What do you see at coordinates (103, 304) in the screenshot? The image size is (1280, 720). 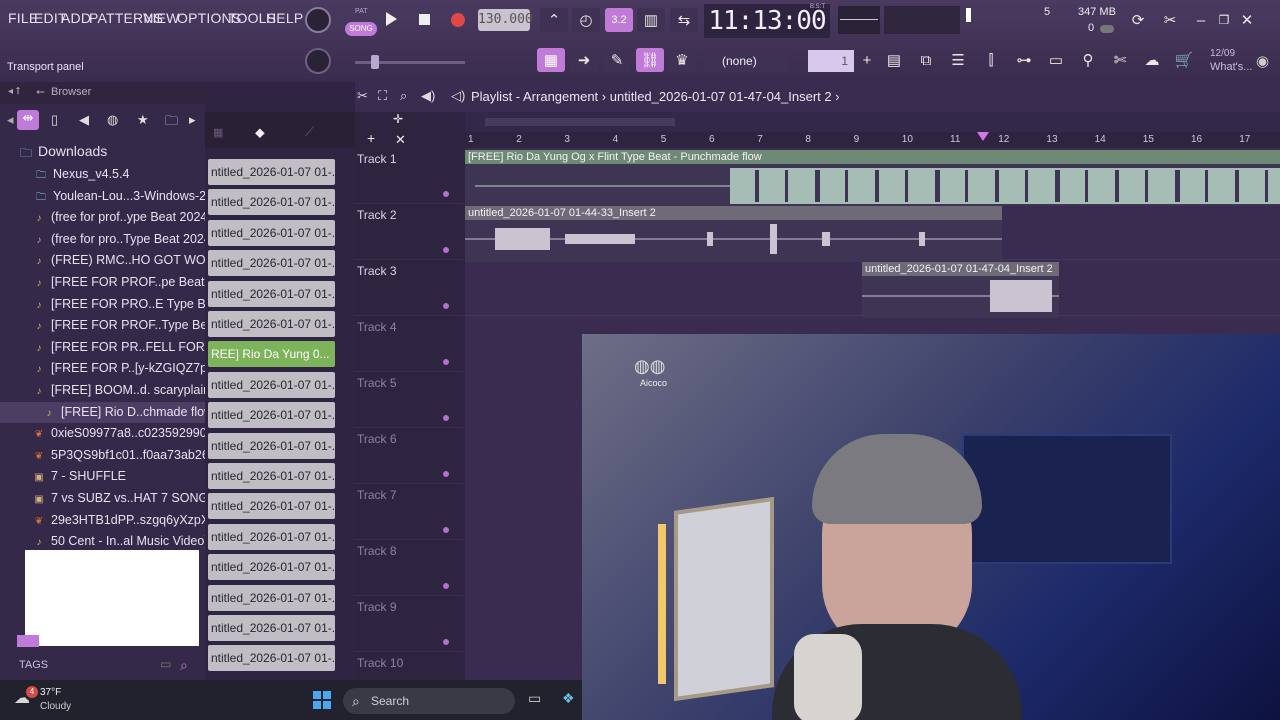 I see `browser-file-item: ♪ [FREE FOR PRO..E Type Beat` at bounding box center [103, 304].